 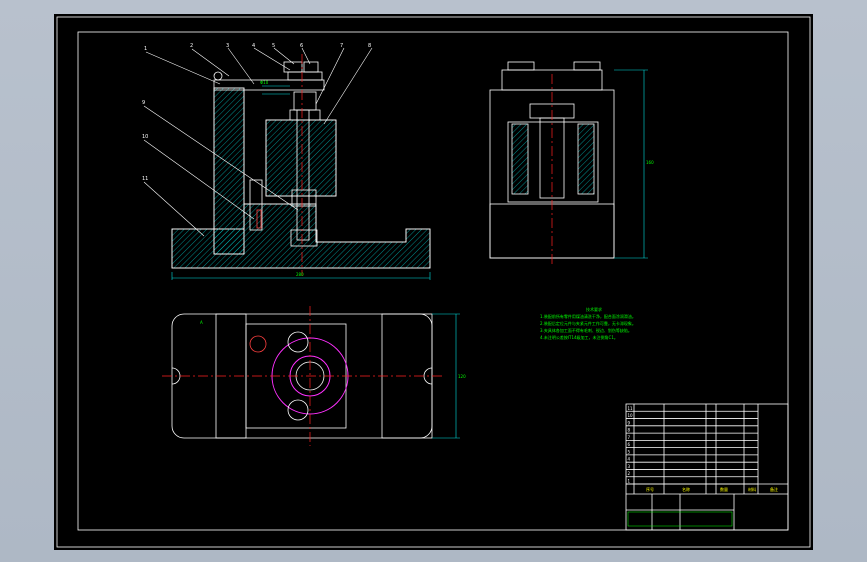 What do you see at coordinates (724, 489) in the screenshot?
I see `tb-foot-3: 数量` at bounding box center [724, 489].